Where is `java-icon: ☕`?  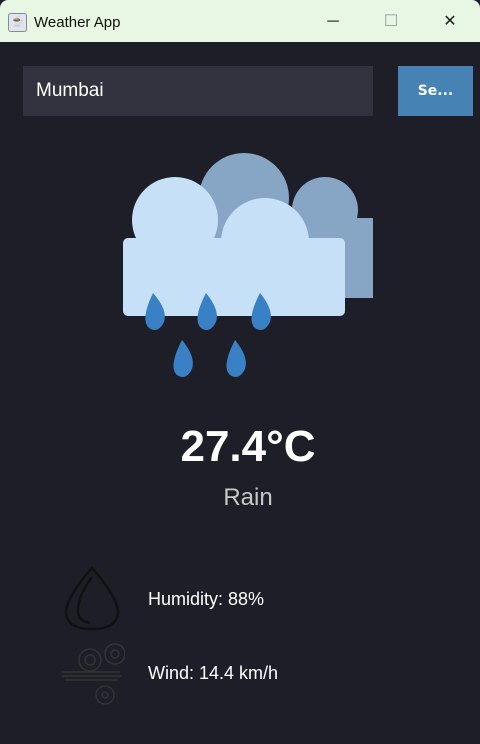
java-icon: ☕ is located at coordinates (17, 22).